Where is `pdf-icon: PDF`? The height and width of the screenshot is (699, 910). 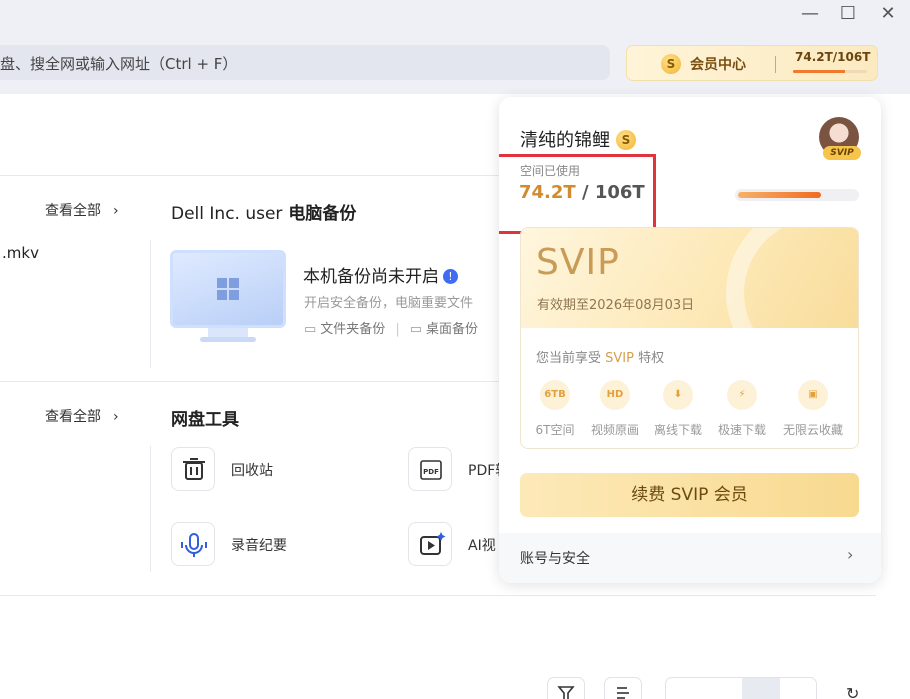
pdf-icon: PDF is located at coordinates (430, 469).